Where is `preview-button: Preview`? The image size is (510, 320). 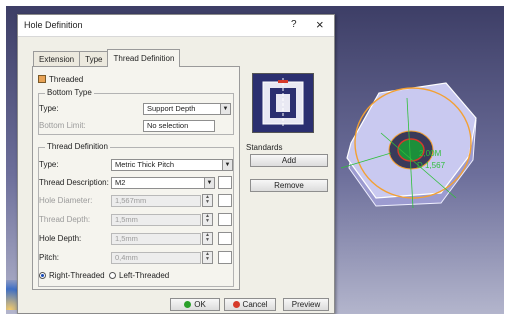 preview-button: Preview is located at coordinates (306, 304).